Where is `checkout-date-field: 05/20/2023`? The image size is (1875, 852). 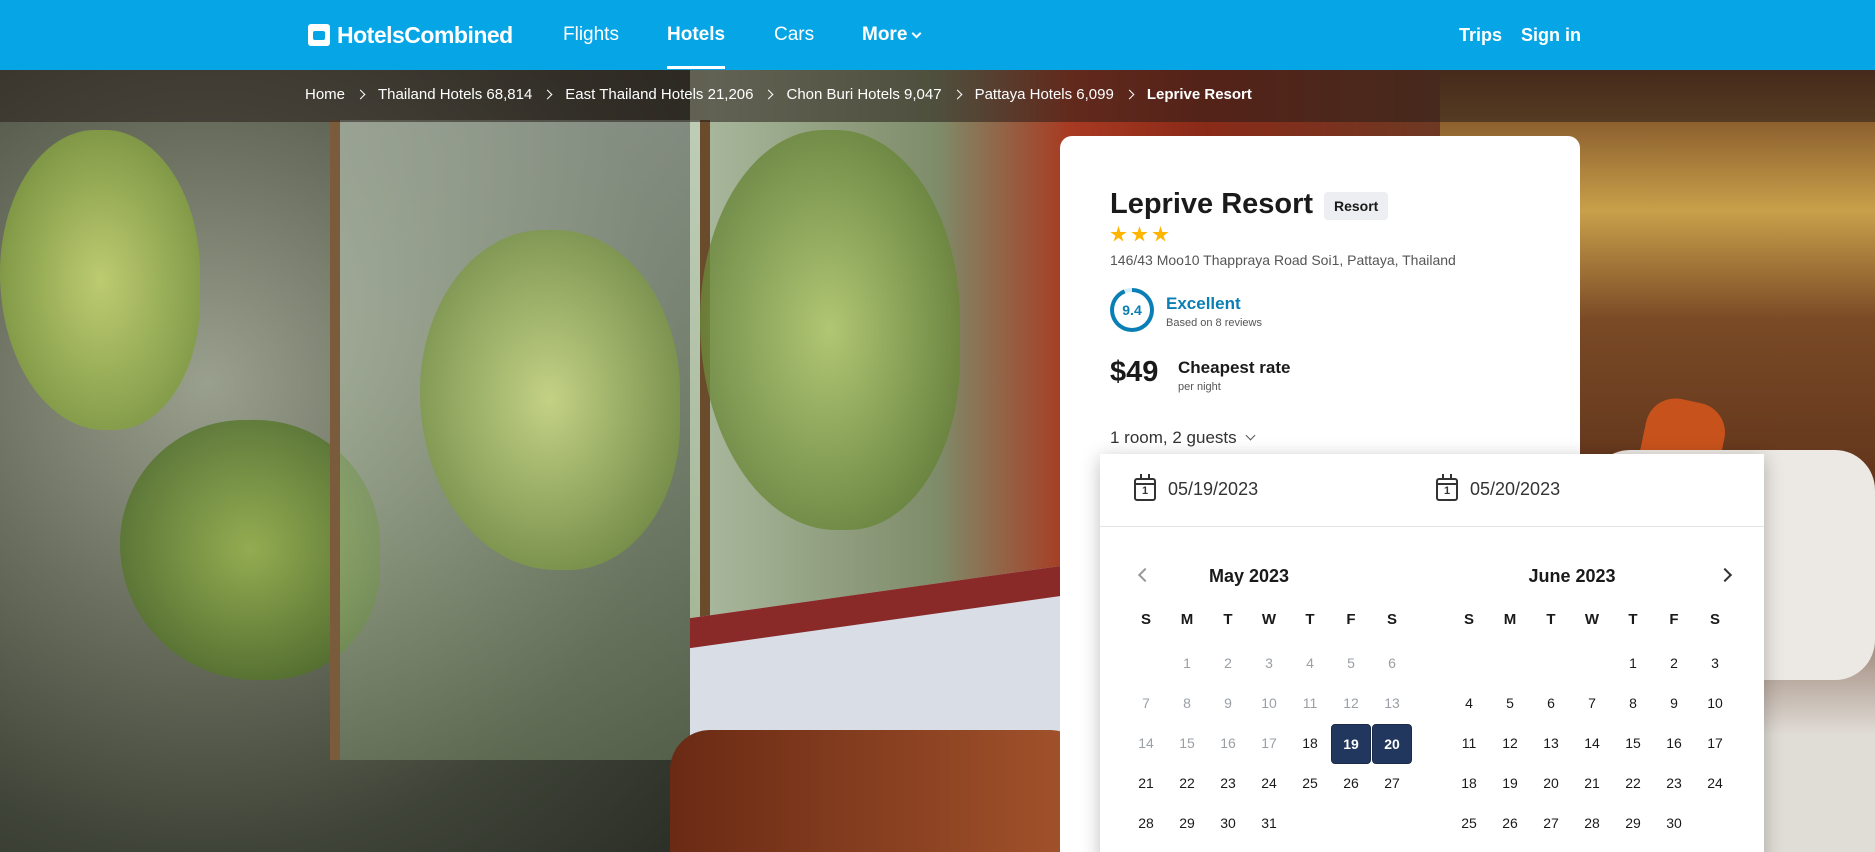
checkout-date-field: 05/20/2023 is located at coordinates (1498, 487).